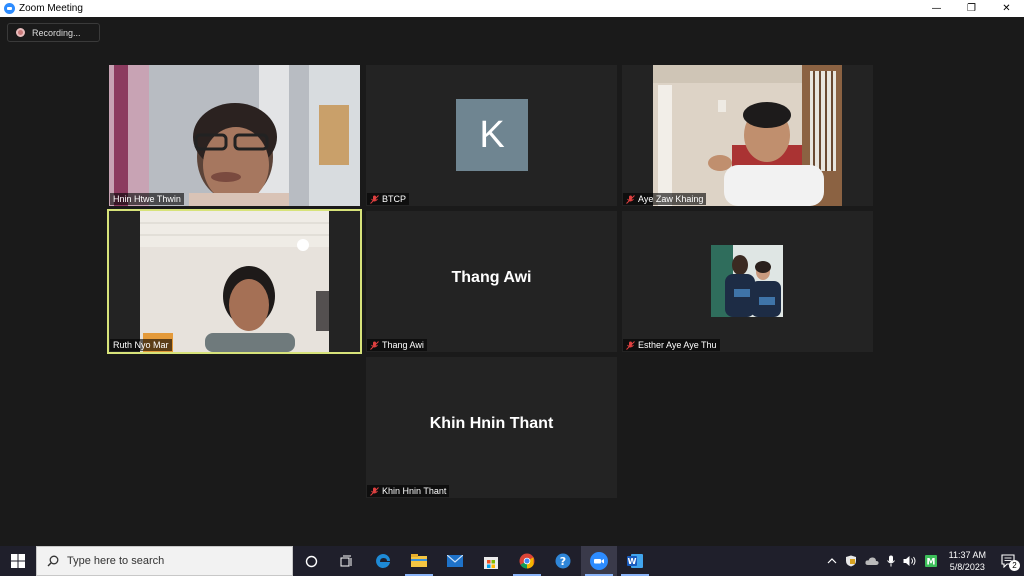 This screenshot has width=1024, height=576. I want to click on participant-name-tag: Hnin Htwe Thwin, so click(147, 199).